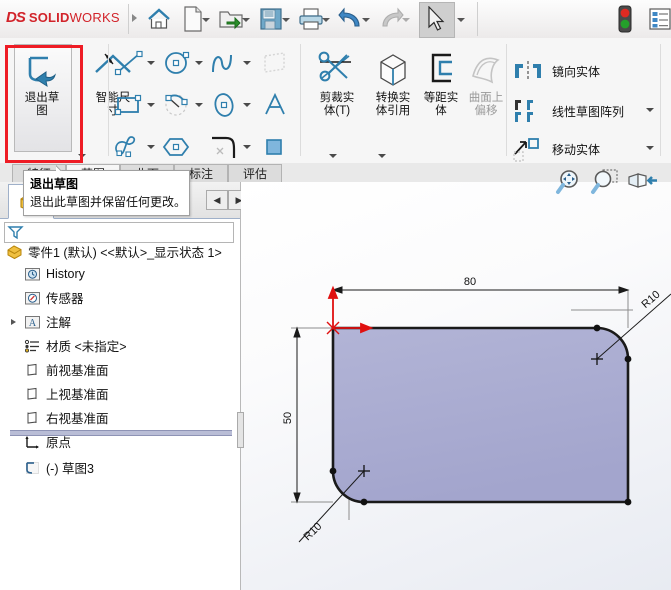  What do you see at coordinates (650, 148) in the screenshot?
I see `move-entities-chevron-down-icon` at bounding box center [650, 148].